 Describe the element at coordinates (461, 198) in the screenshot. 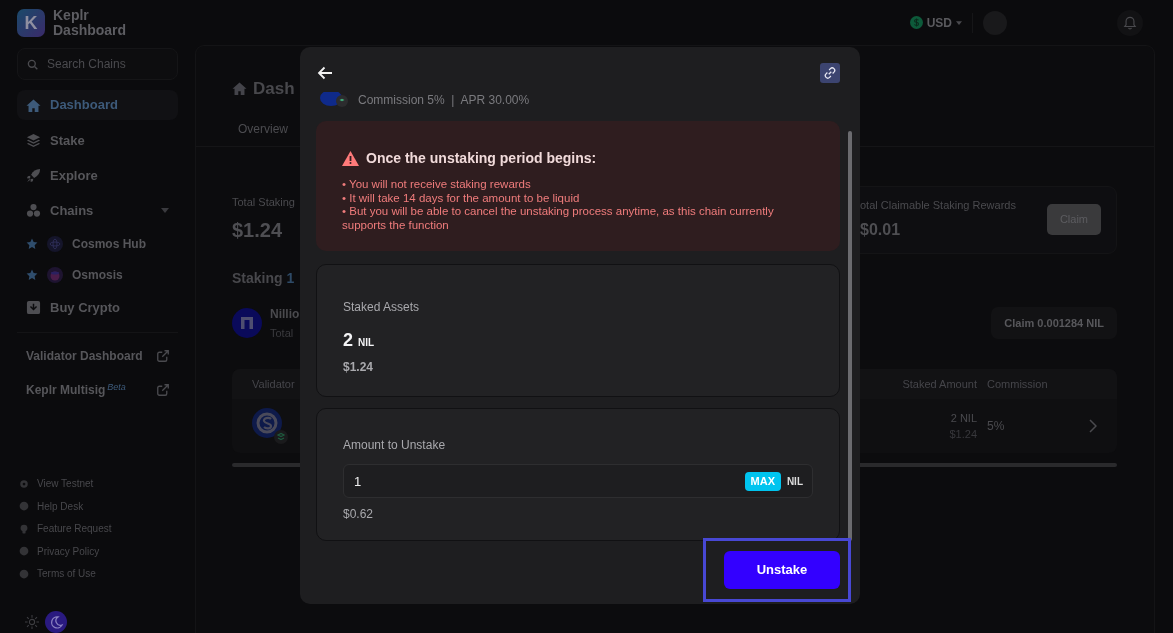

I see `warning-text: • It will take 14 days for the amount to be liquid` at that location.